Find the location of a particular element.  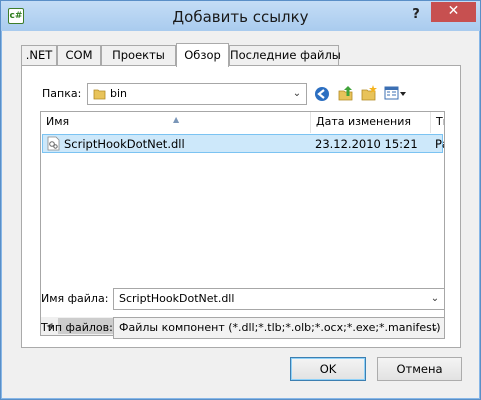

filetype-label: Тип файлов: is located at coordinates (77, 327).